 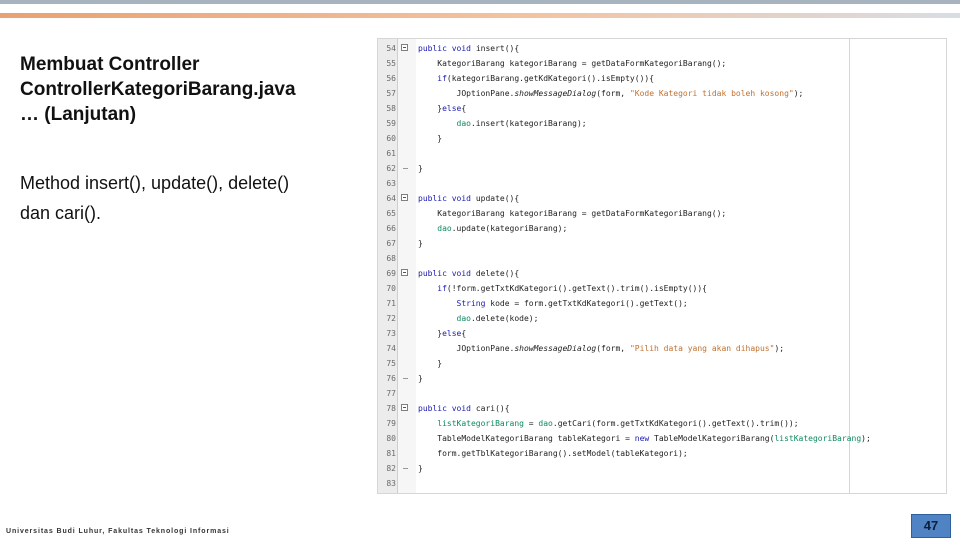 I want to click on line-number: 61, so click(x=391, y=153).